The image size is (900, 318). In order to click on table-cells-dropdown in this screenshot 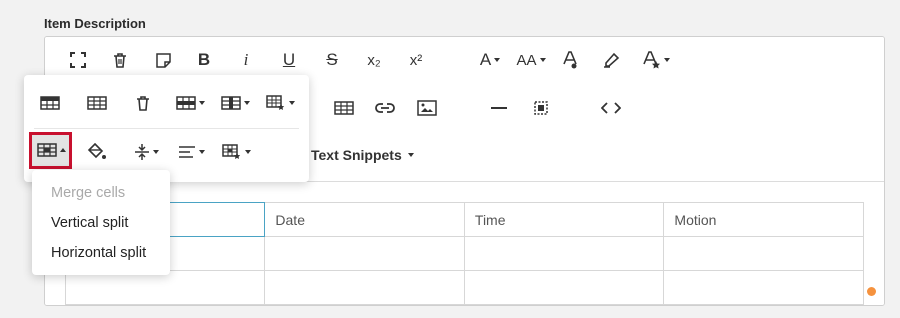, I will do `click(51, 150)`.